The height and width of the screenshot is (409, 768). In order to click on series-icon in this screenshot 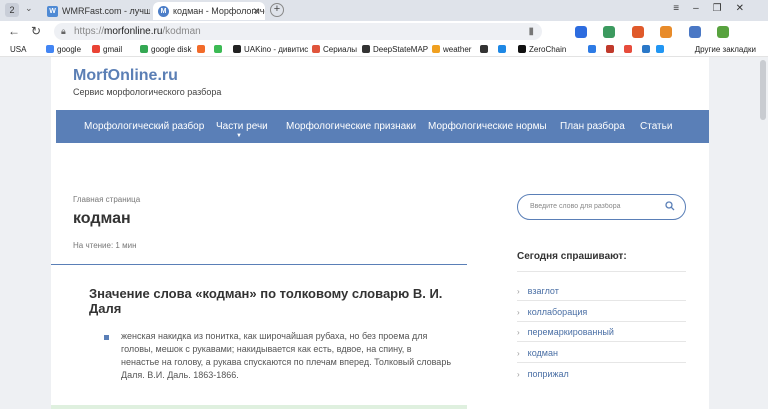, I will do `click(316, 49)`.